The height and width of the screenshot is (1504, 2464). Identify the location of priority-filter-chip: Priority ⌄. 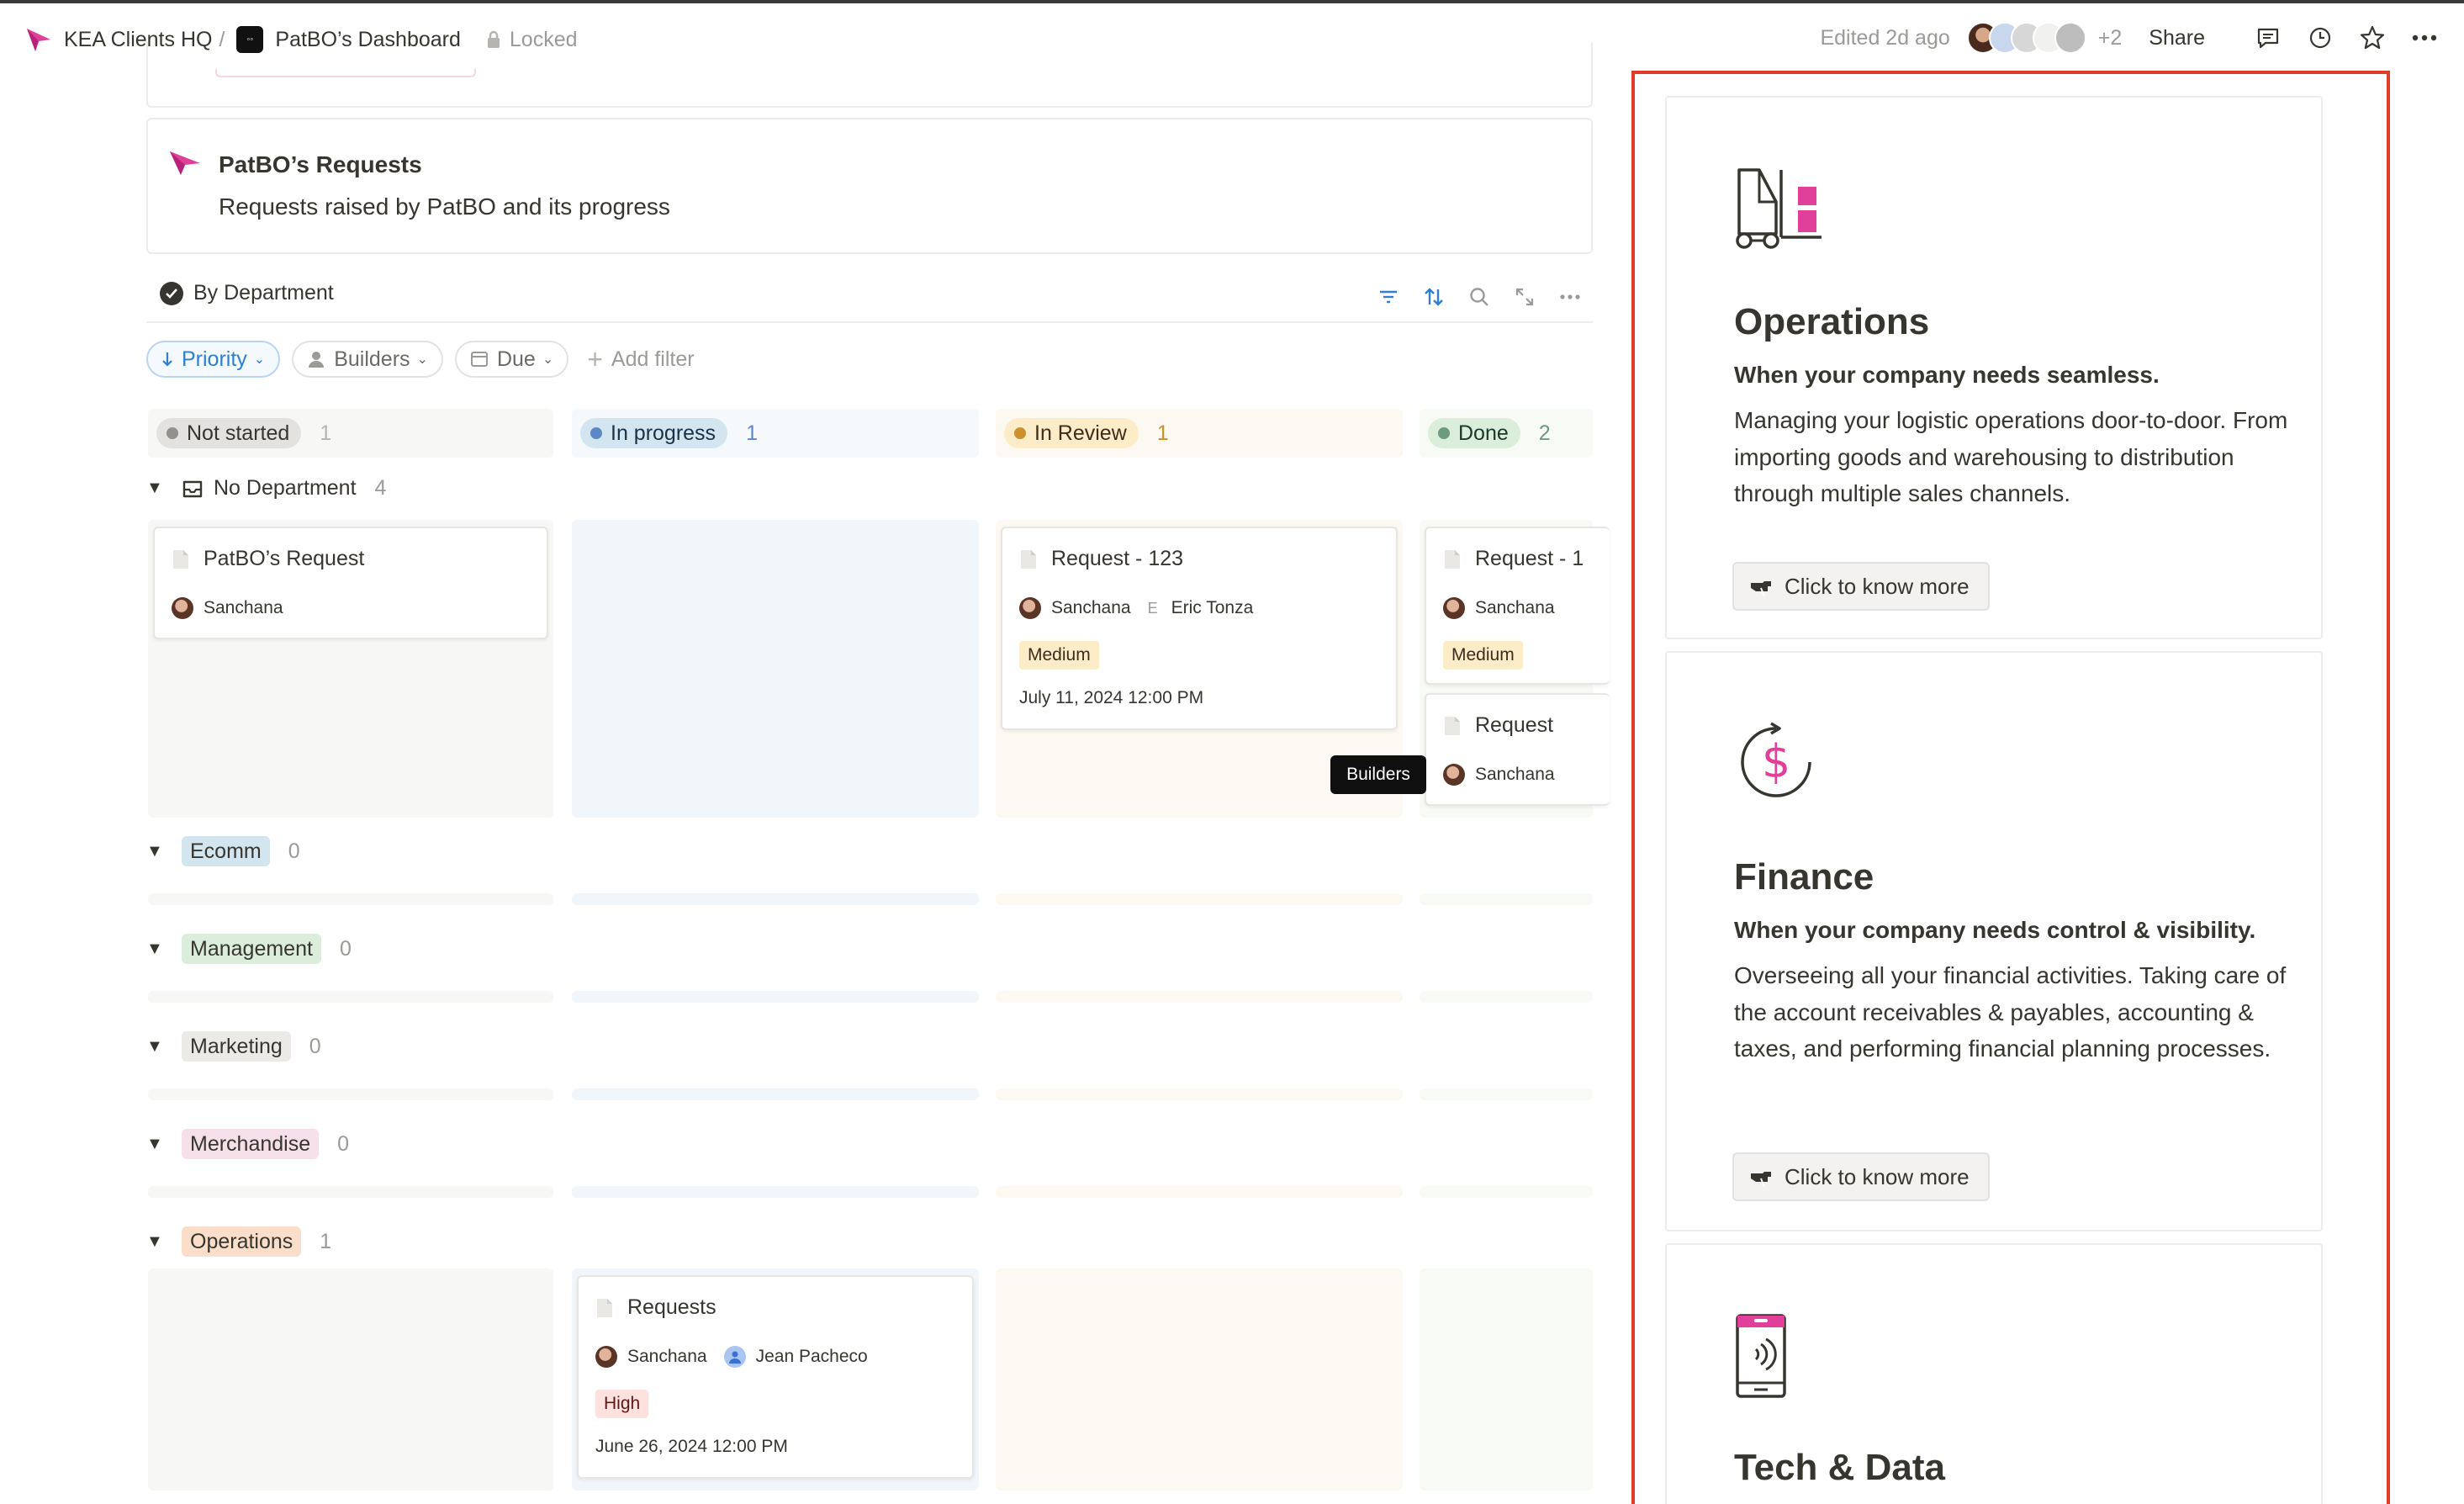
(213, 359).